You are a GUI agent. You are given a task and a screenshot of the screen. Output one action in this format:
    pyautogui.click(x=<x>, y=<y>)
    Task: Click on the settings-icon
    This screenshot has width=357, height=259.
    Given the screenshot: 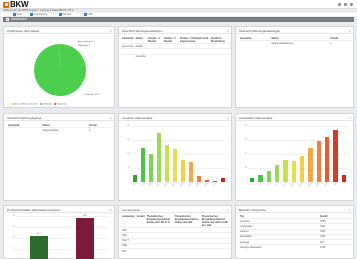 What is the action you would take?
    pyautogui.click(x=345, y=4)
    